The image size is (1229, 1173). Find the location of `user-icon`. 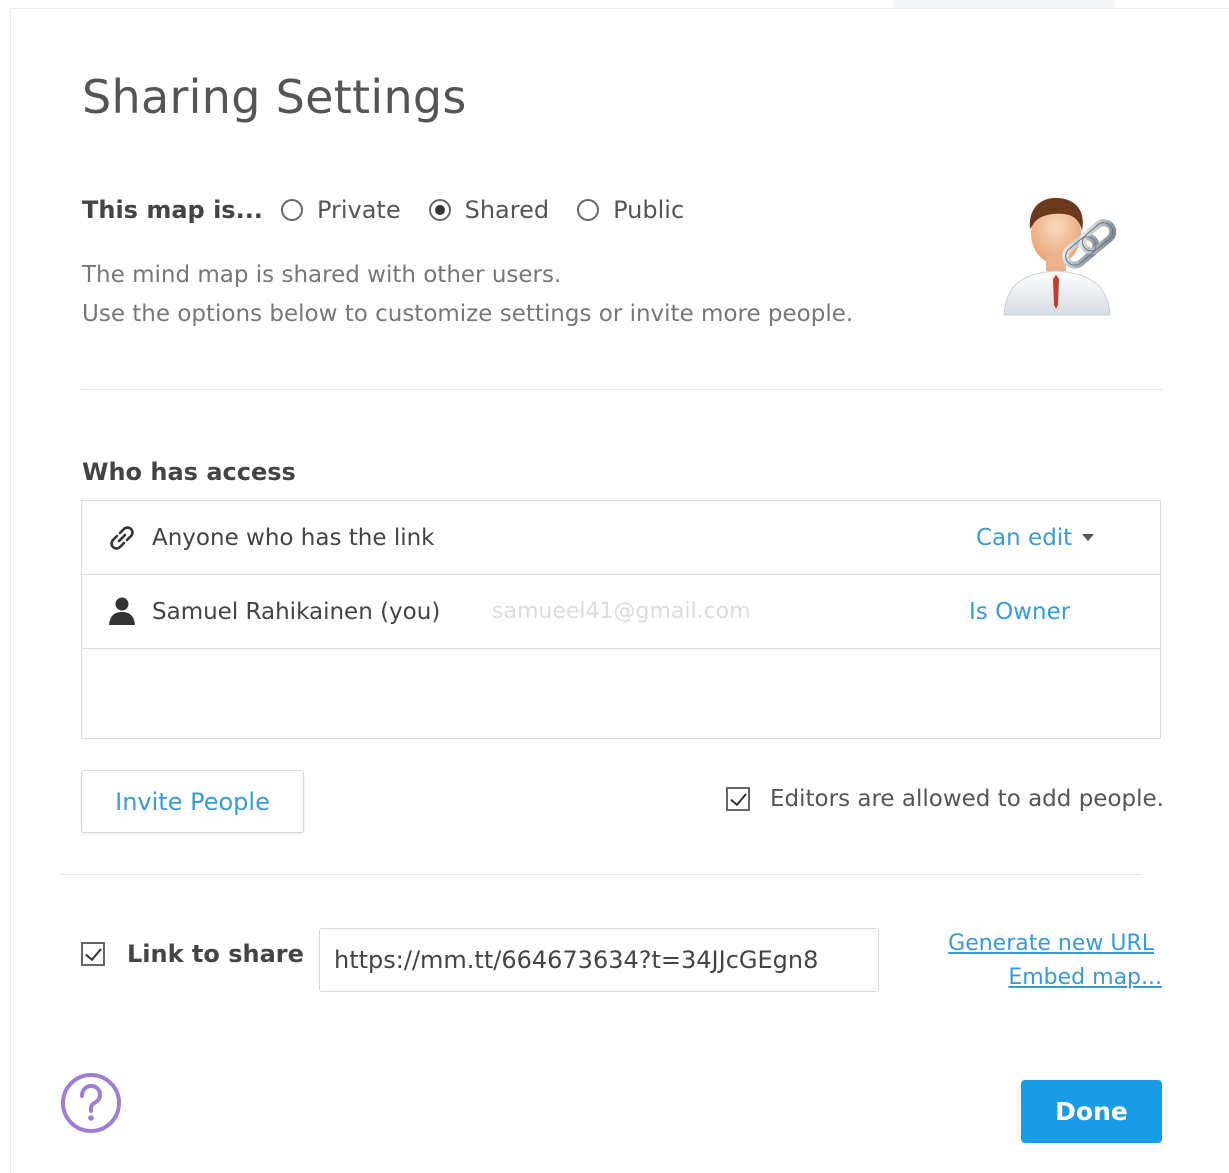

user-icon is located at coordinates (122, 611).